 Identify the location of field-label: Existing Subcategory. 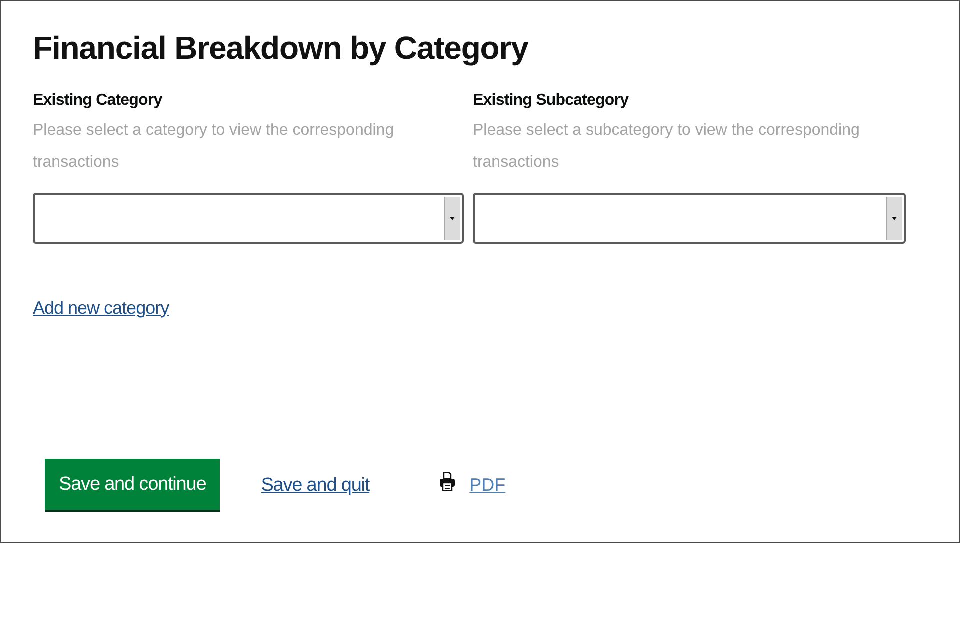
(551, 101).